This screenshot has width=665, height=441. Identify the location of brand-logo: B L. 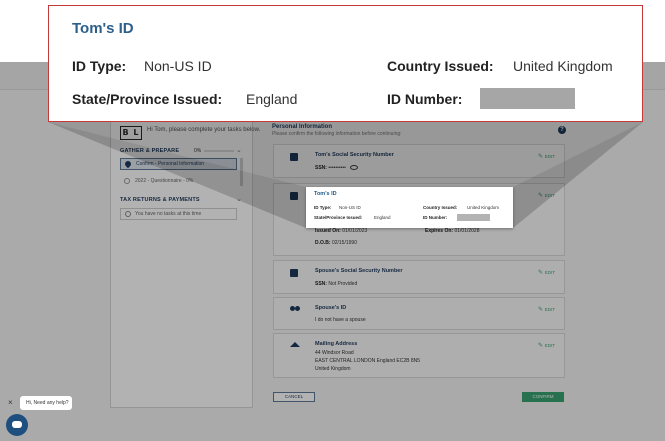
(131, 133).